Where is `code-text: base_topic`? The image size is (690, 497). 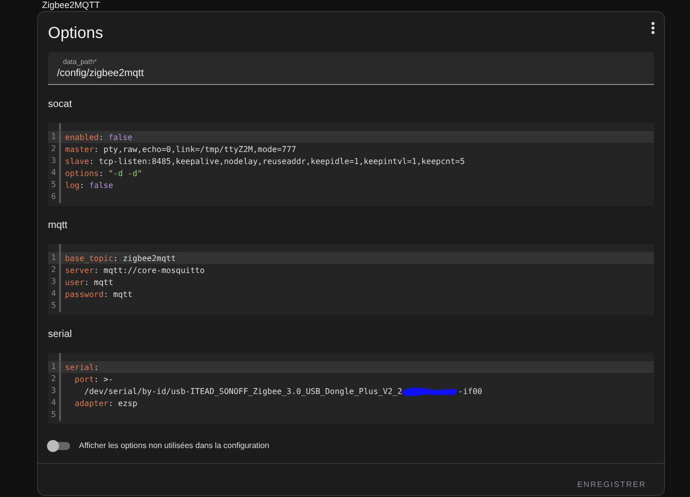 code-text: base_topic is located at coordinates (89, 258).